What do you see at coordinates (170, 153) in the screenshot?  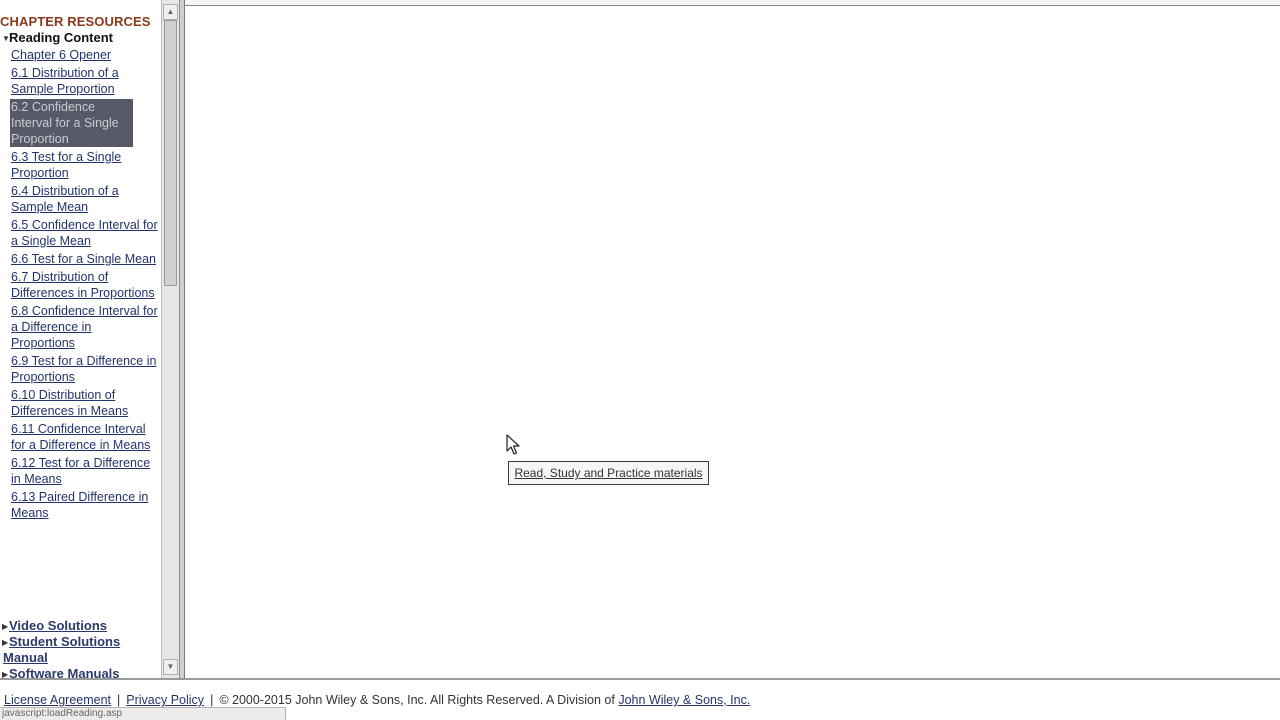 I see `scrollbar-thumb` at bounding box center [170, 153].